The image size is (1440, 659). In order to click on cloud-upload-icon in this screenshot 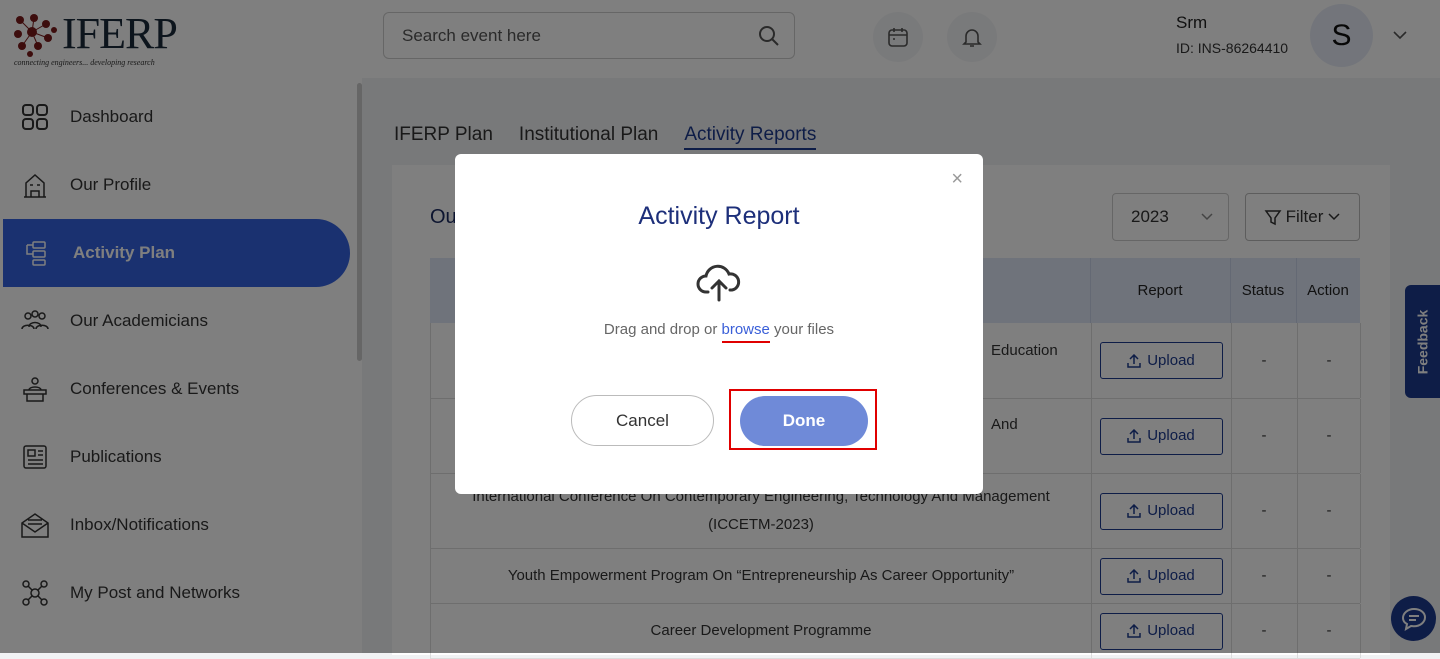, I will do `click(718, 283)`.